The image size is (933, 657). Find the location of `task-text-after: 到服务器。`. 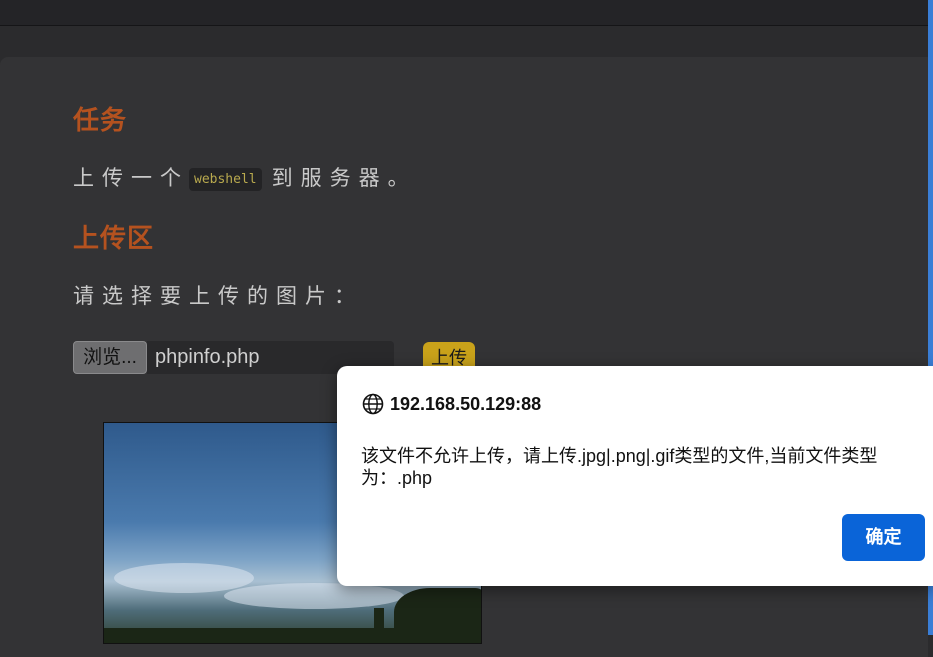

task-text-after: 到服务器。 is located at coordinates (344, 178).